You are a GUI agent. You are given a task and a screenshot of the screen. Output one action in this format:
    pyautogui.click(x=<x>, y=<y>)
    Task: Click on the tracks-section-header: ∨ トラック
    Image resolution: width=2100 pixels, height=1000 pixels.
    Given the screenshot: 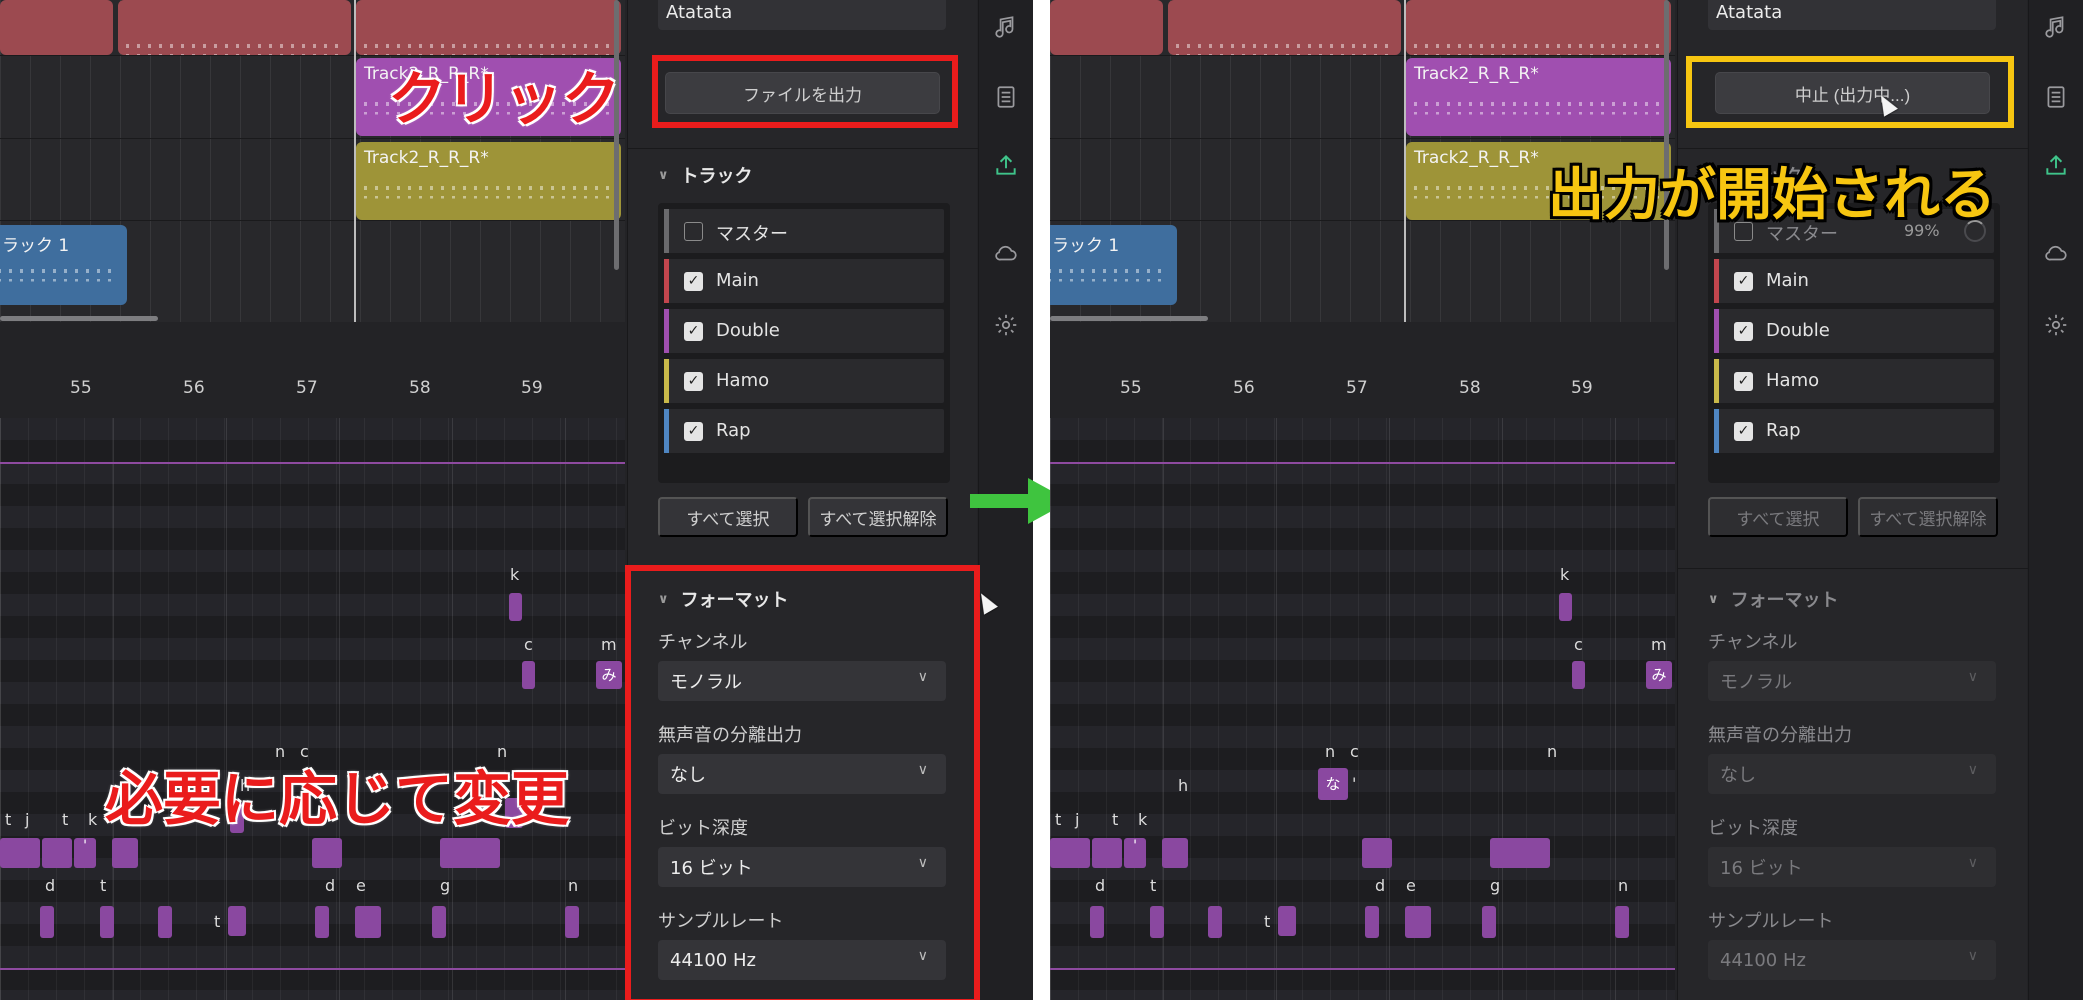 What is the action you would take?
    pyautogui.click(x=705, y=175)
    